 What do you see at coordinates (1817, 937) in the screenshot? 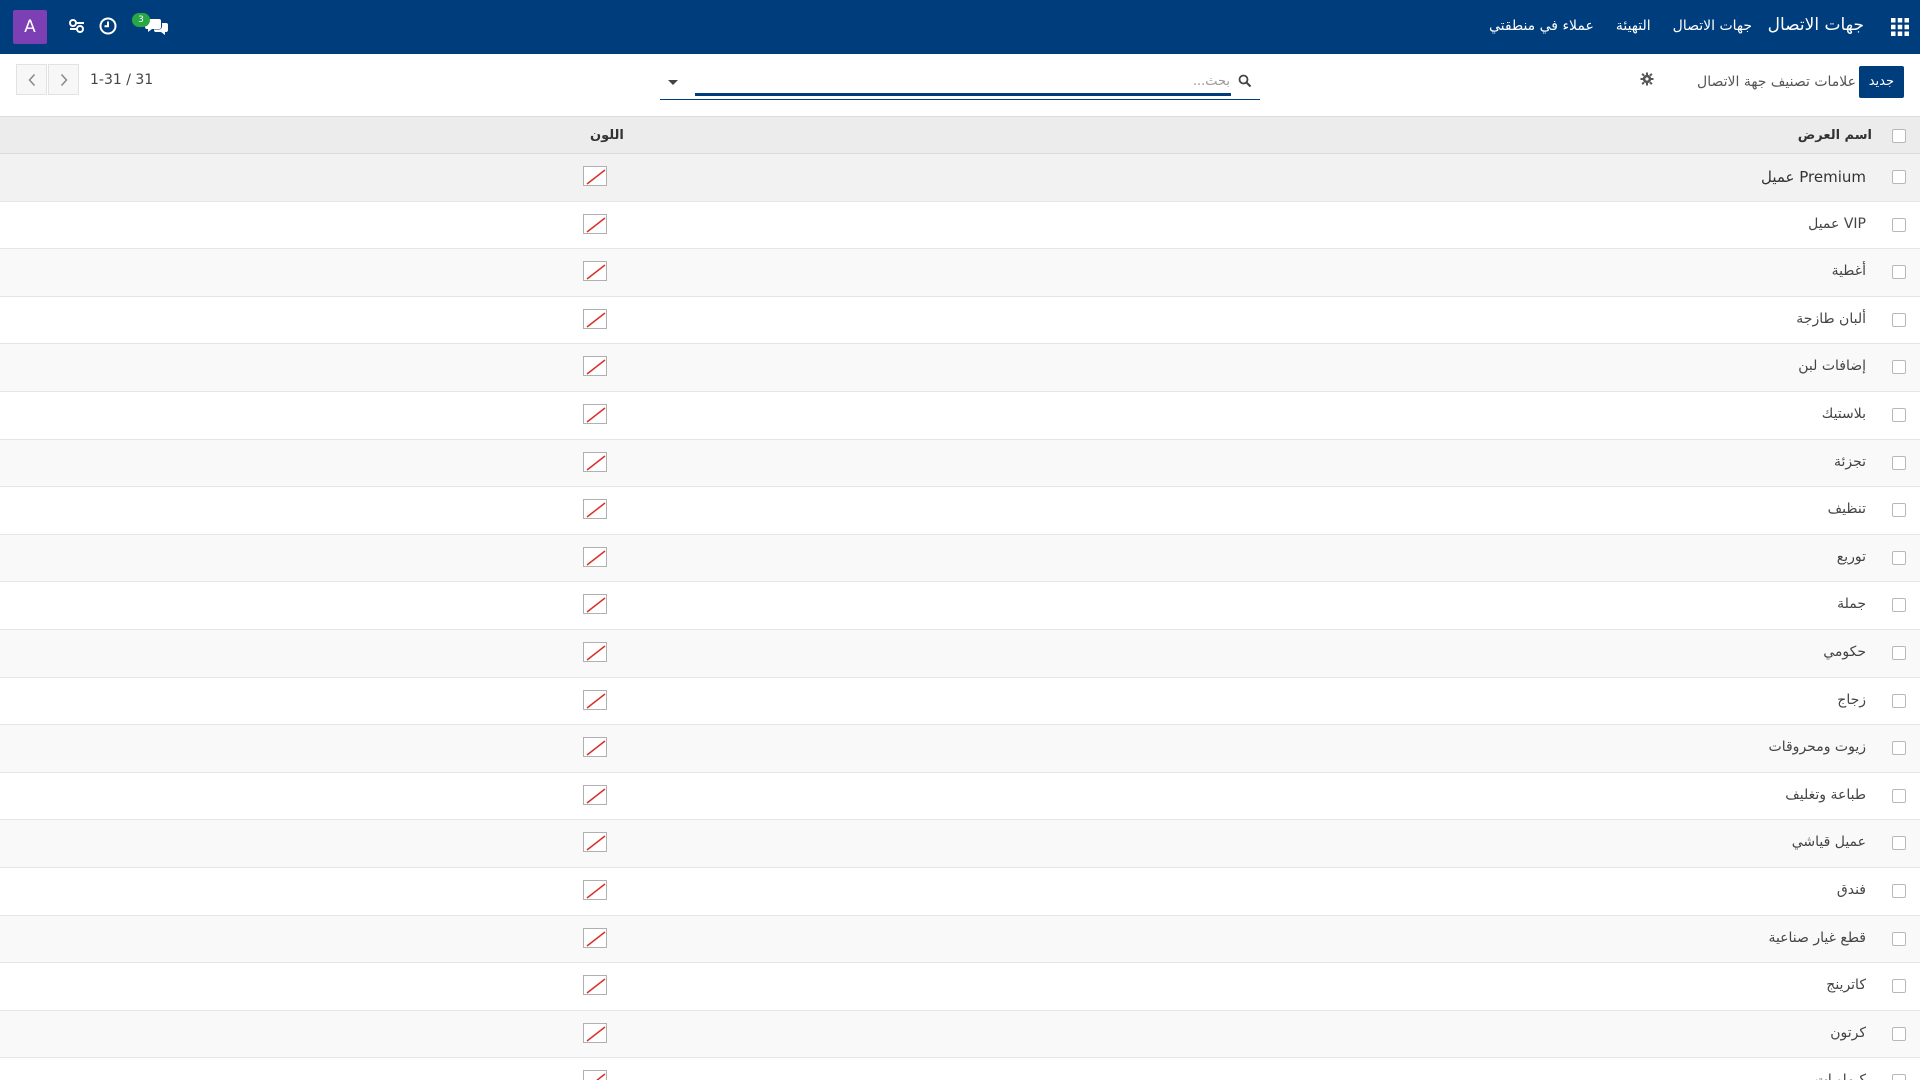
I see `tag-display-name: قطع غيار صناعية` at bounding box center [1817, 937].